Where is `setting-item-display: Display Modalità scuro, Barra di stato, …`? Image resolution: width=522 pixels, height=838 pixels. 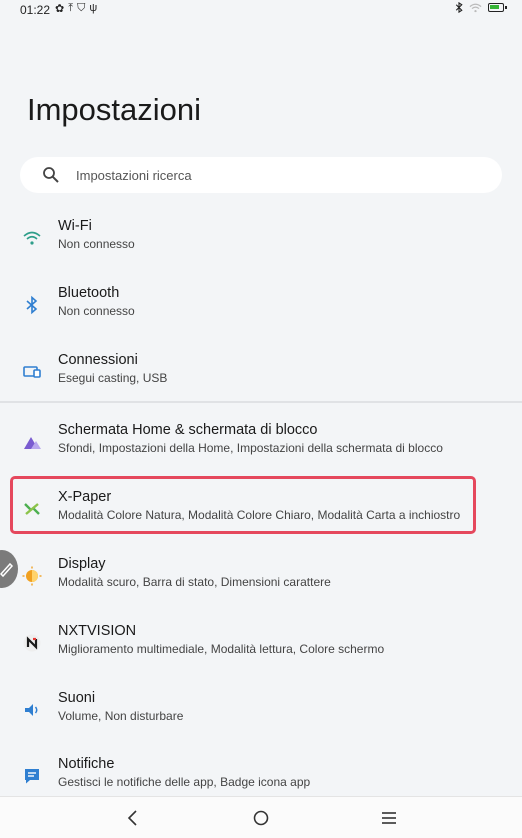
setting-item-display: Display Modalità scuro, Barra di stato, … is located at coordinates (261, 582).